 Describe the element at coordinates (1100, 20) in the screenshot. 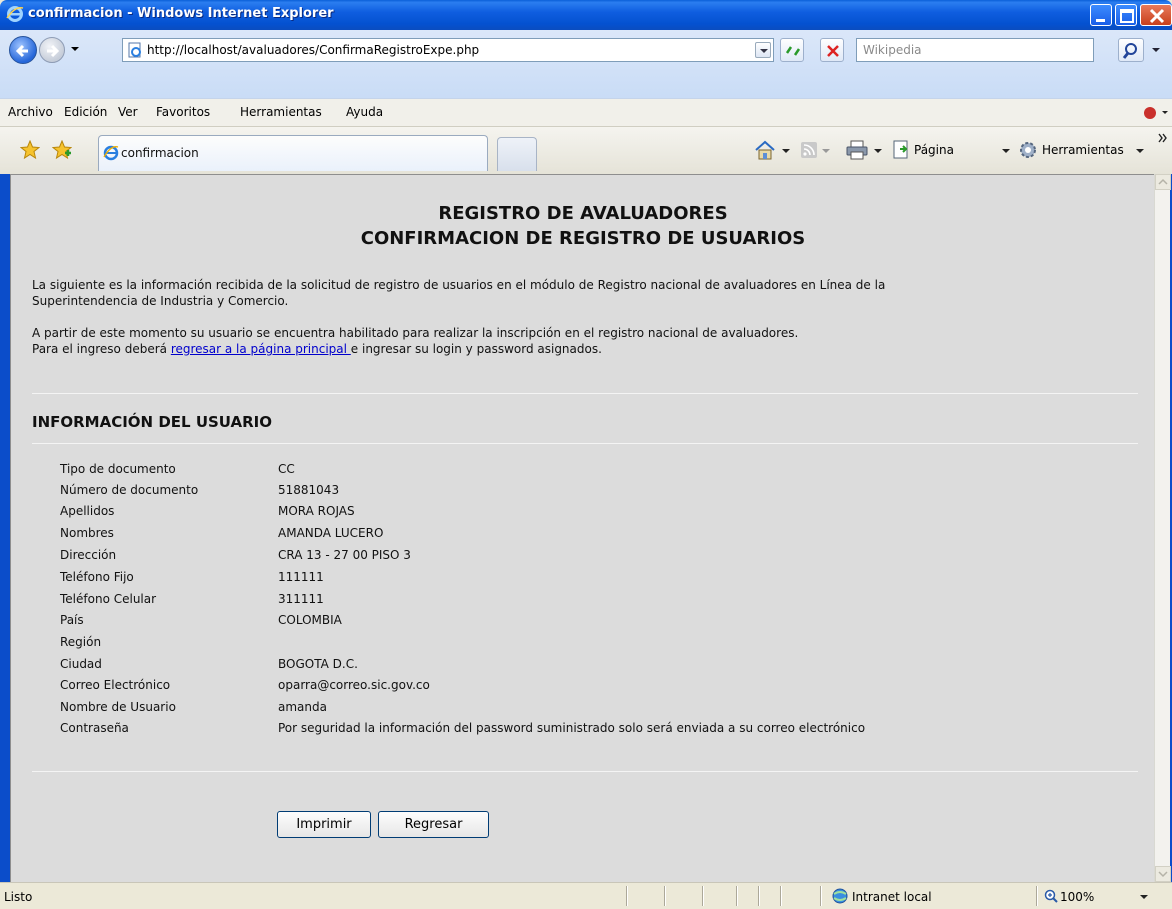

I see `minimize-icon` at that location.